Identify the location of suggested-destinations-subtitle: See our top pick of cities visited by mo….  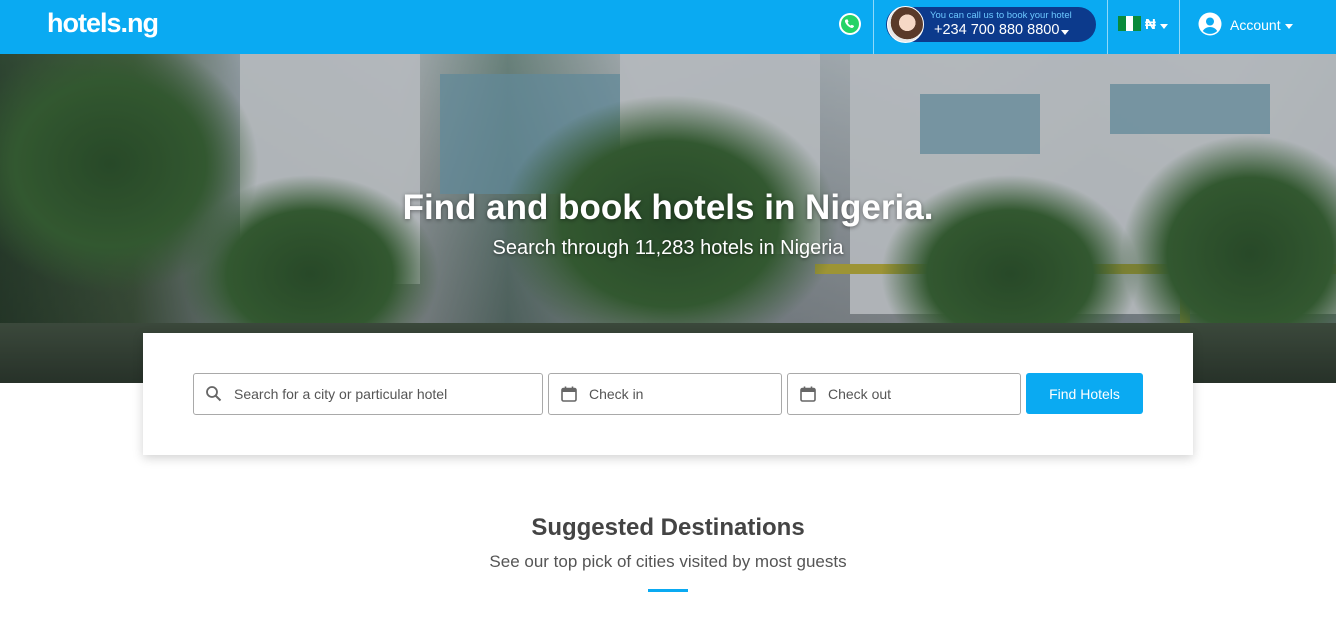
(668, 561).